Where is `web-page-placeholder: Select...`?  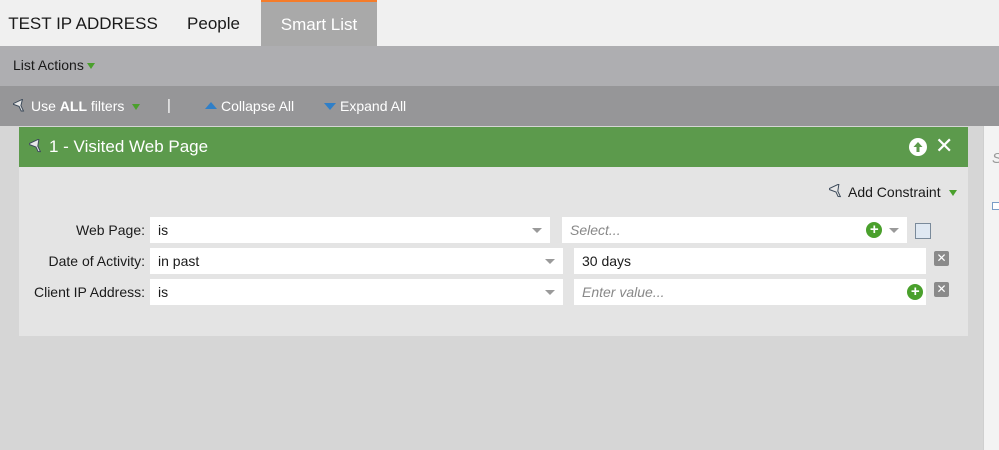 web-page-placeholder: Select... is located at coordinates (595, 230).